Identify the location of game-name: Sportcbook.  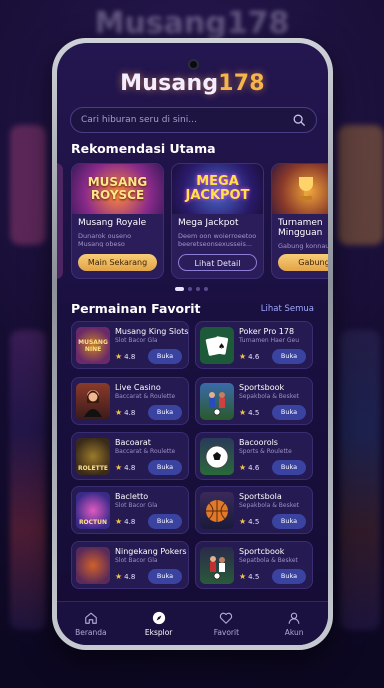
(262, 551).